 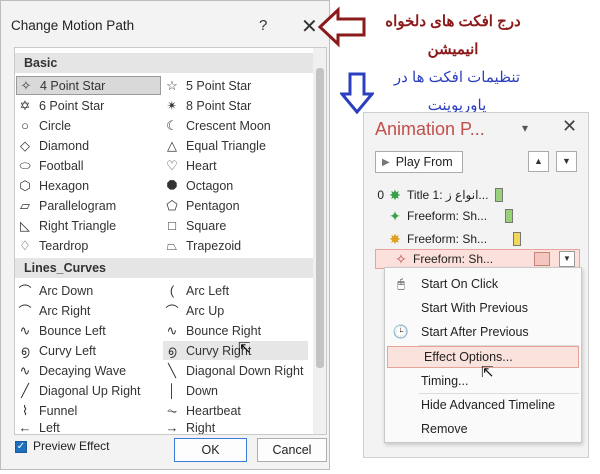 What do you see at coordinates (419, 162) in the screenshot?
I see `play-from-button: ▶ Play From` at bounding box center [419, 162].